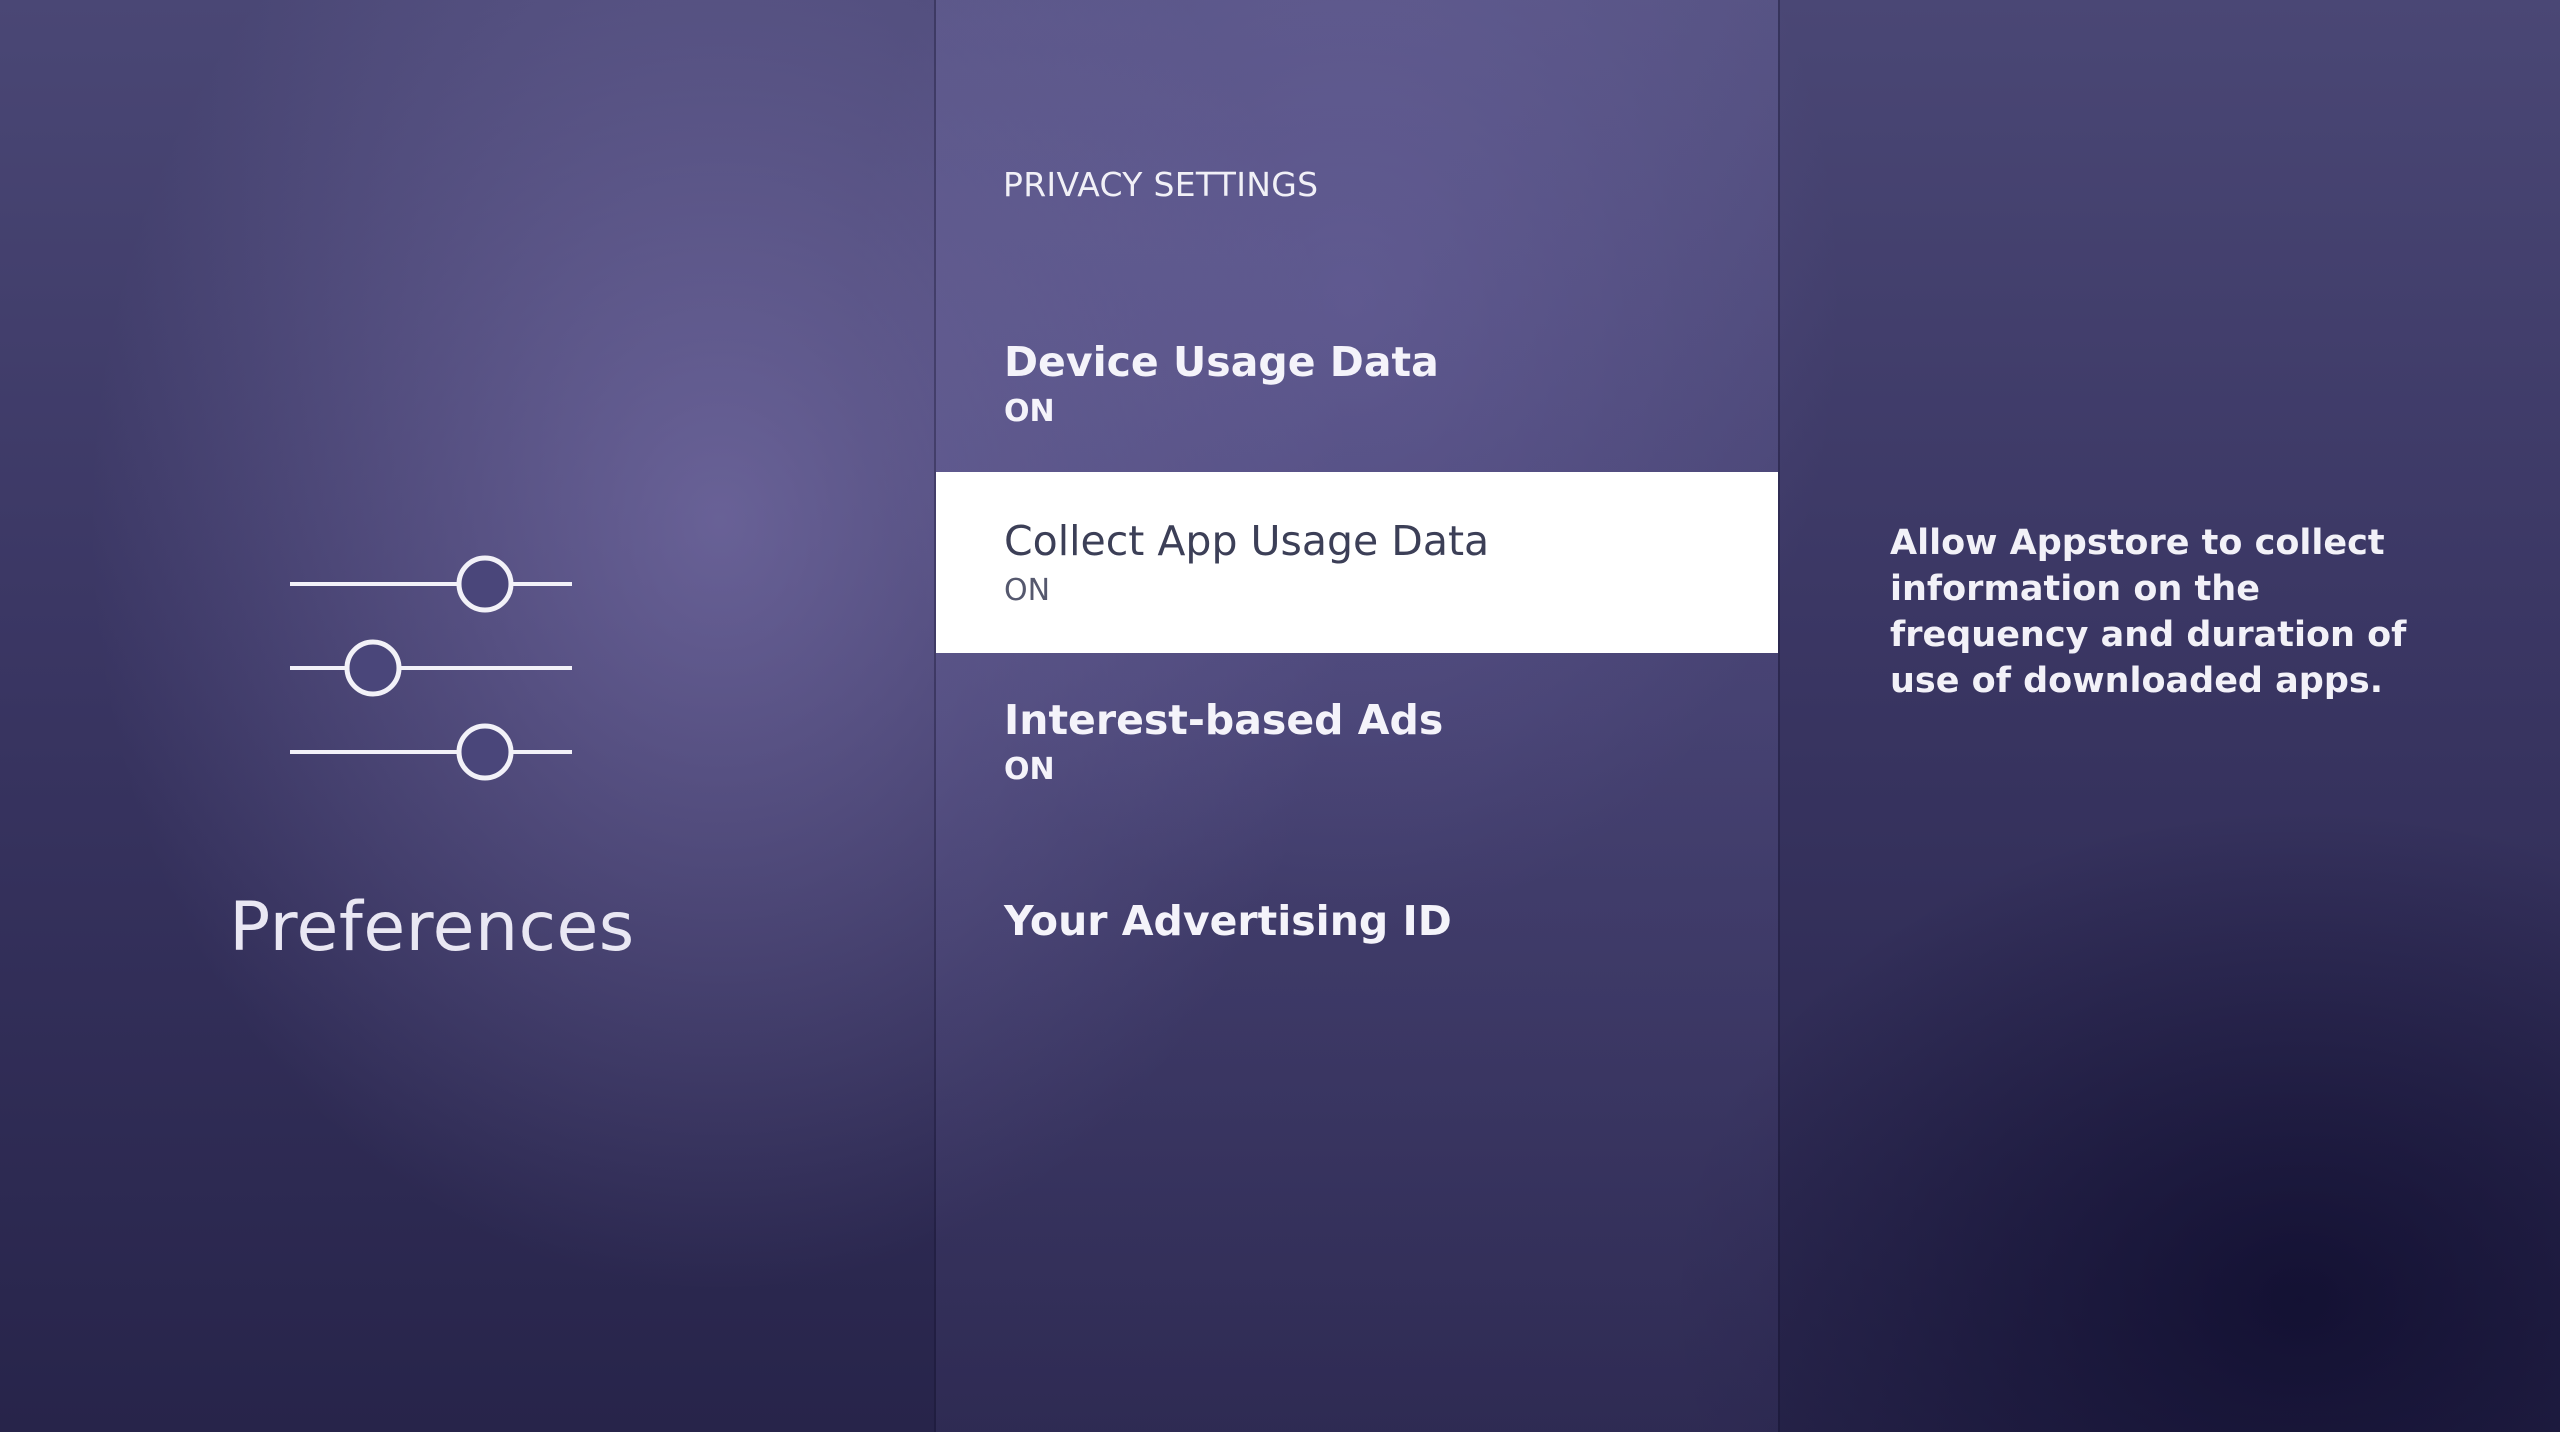 The image size is (2560, 1432). I want to click on menu-item-label: Device Usage Data, so click(1221, 362).